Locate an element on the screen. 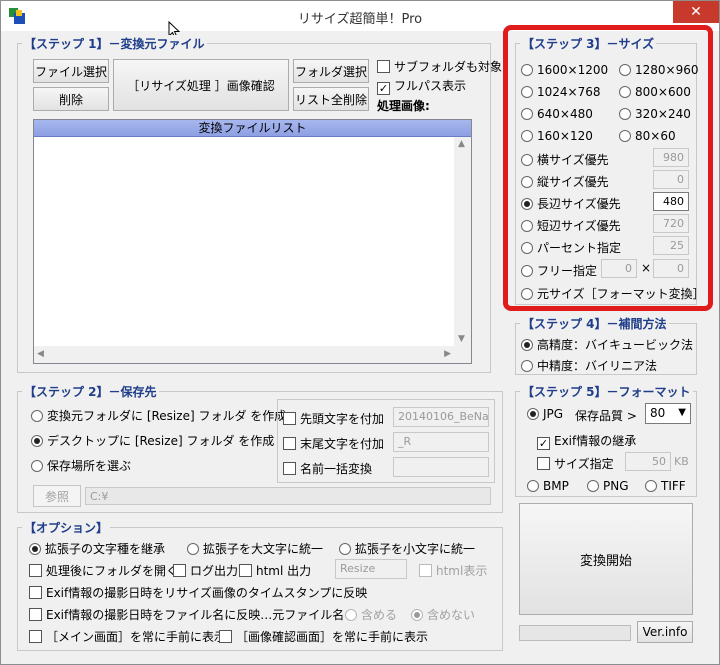 The width and height of the screenshot is (720, 665). size-spec-check-box is located at coordinates (543, 463).